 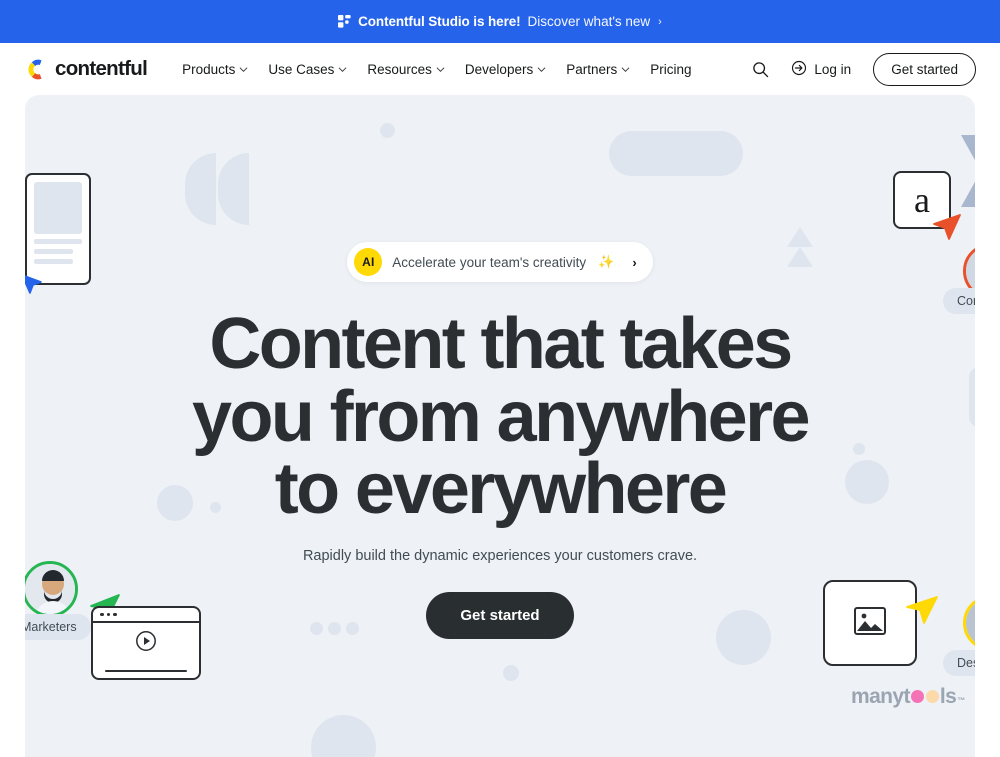 What do you see at coordinates (880, 696) in the screenshot?
I see `manytools-text-part1: manyt` at bounding box center [880, 696].